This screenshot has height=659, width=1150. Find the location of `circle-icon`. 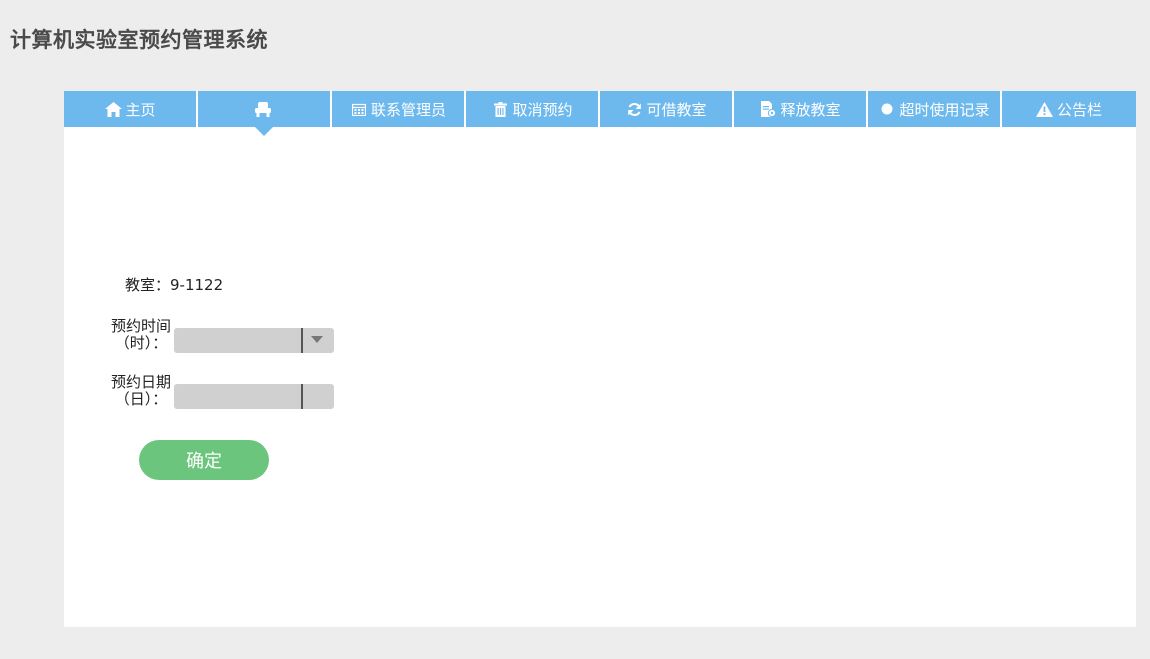

circle-icon is located at coordinates (887, 109).